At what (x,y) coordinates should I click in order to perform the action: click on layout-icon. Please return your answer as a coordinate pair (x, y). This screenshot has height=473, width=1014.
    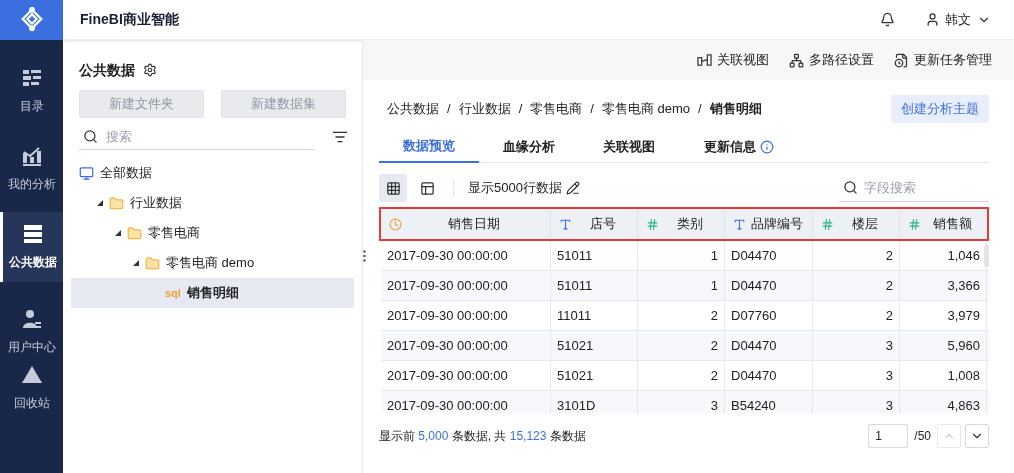
    Looking at the image, I should click on (427, 188).